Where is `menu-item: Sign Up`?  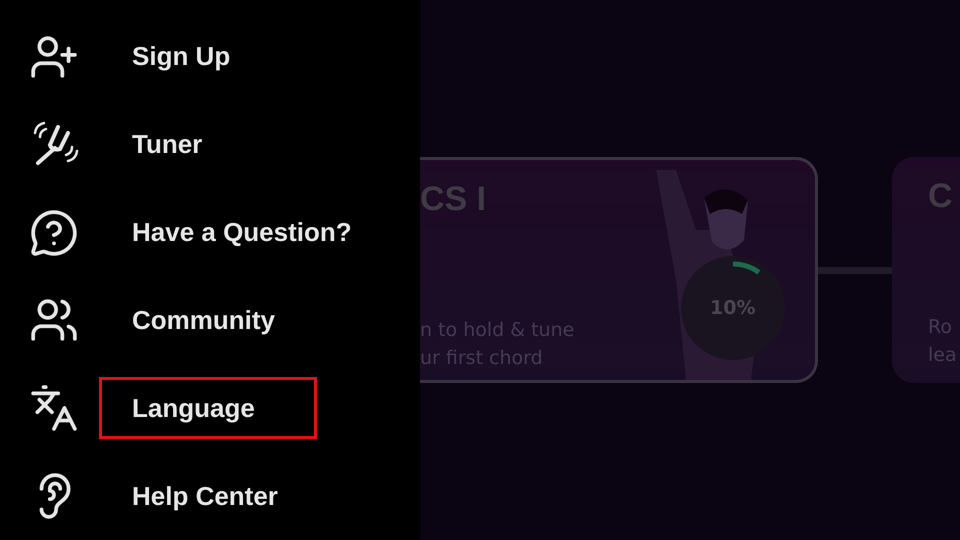
menu-item: Sign Up is located at coordinates (208, 57).